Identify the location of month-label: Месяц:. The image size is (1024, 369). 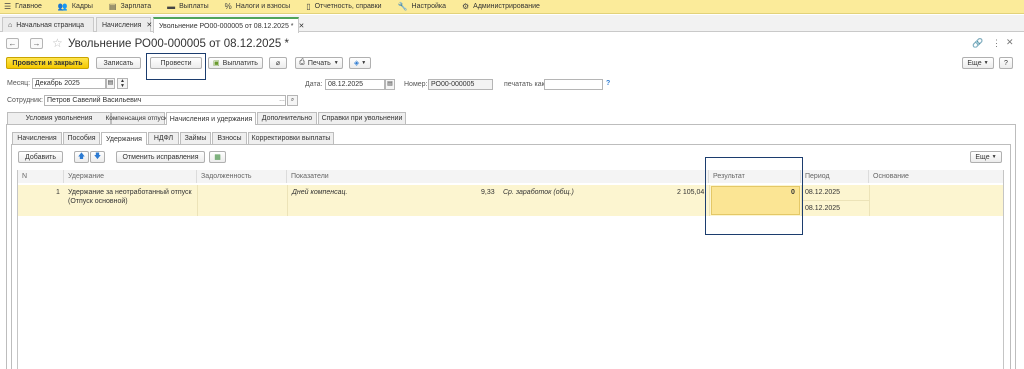
(19, 83).